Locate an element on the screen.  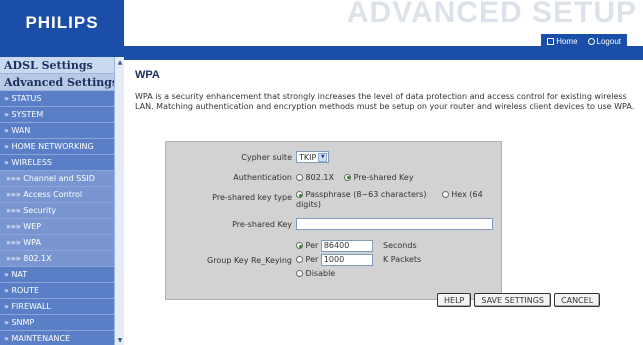
home-icon is located at coordinates (551, 41).